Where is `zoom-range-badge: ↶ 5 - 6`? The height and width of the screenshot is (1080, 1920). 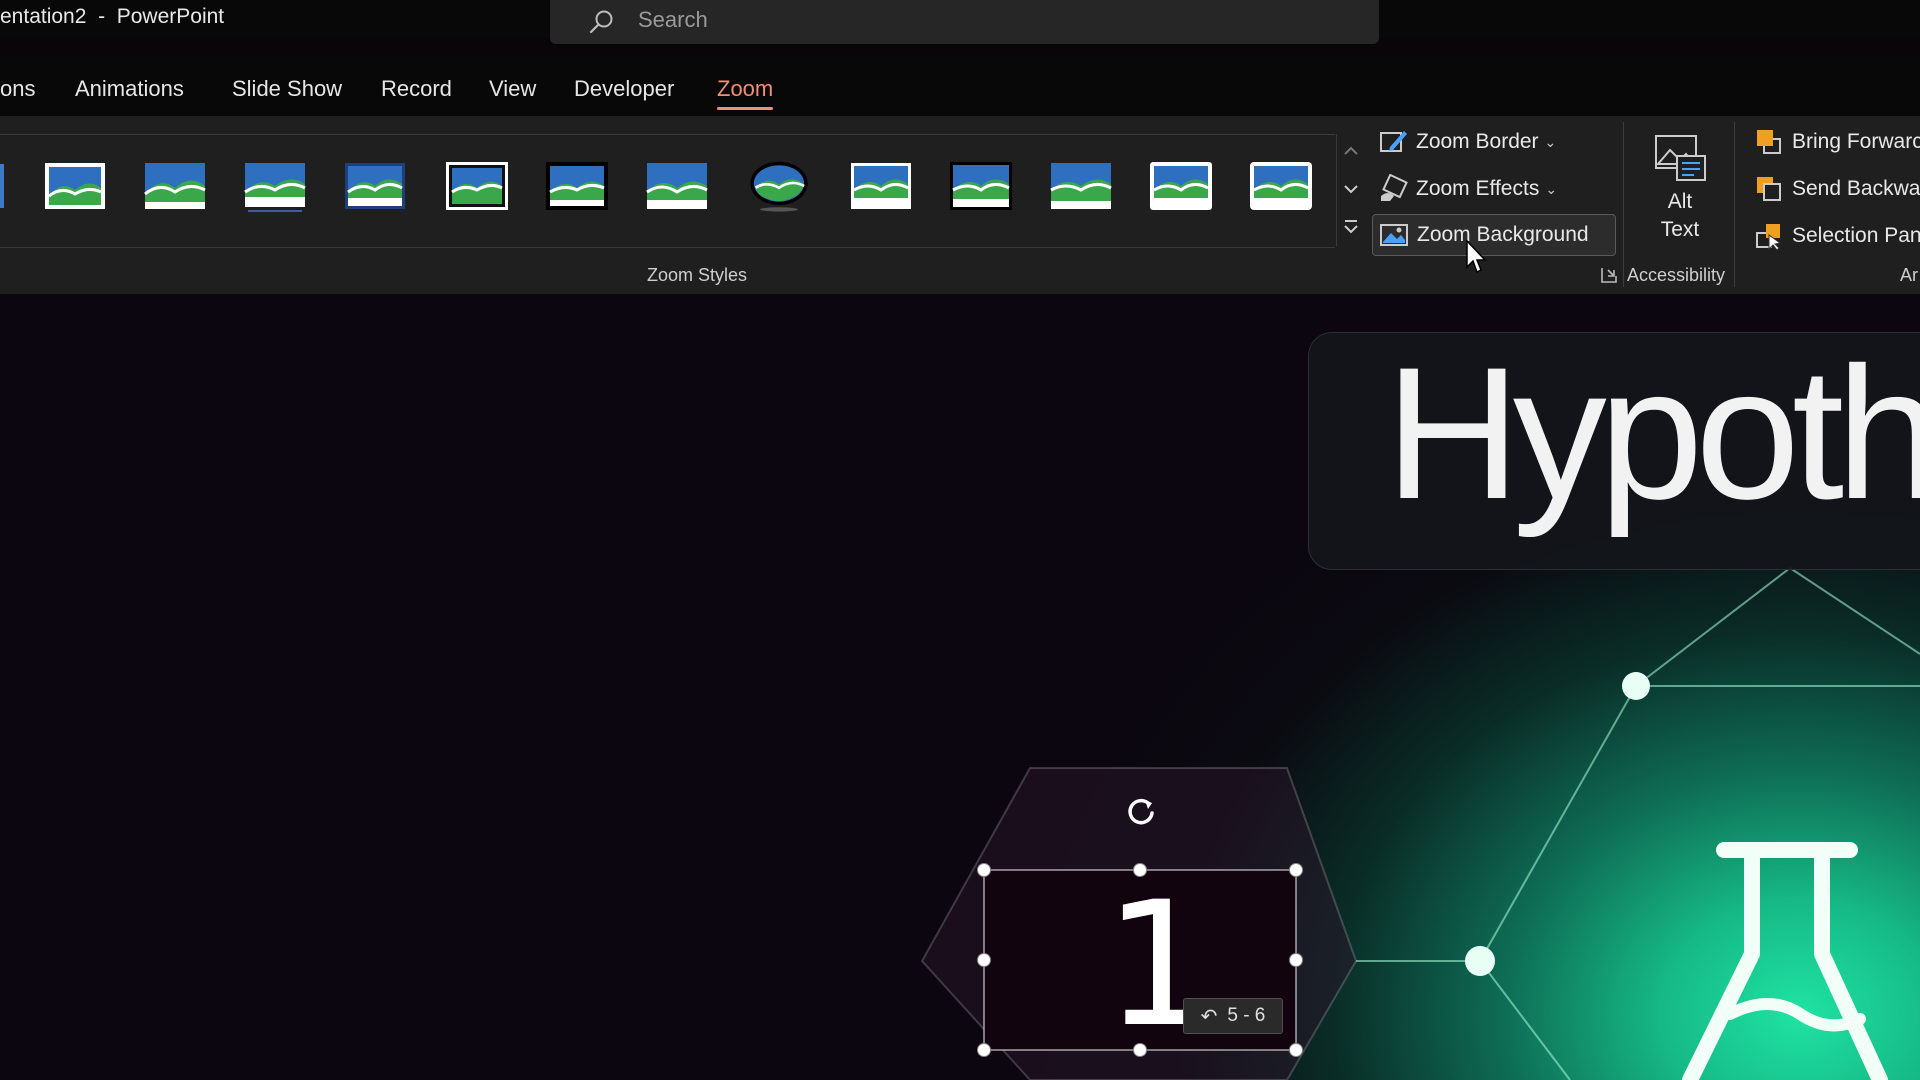
zoom-range-badge: ↶ 5 - 6 is located at coordinates (1233, 1016).